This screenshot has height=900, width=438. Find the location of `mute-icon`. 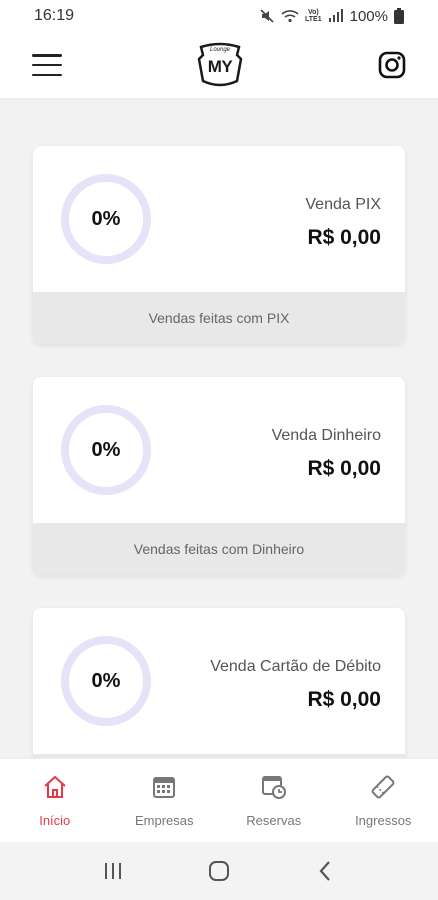

mute-icon is located at coordinates (267, 16).